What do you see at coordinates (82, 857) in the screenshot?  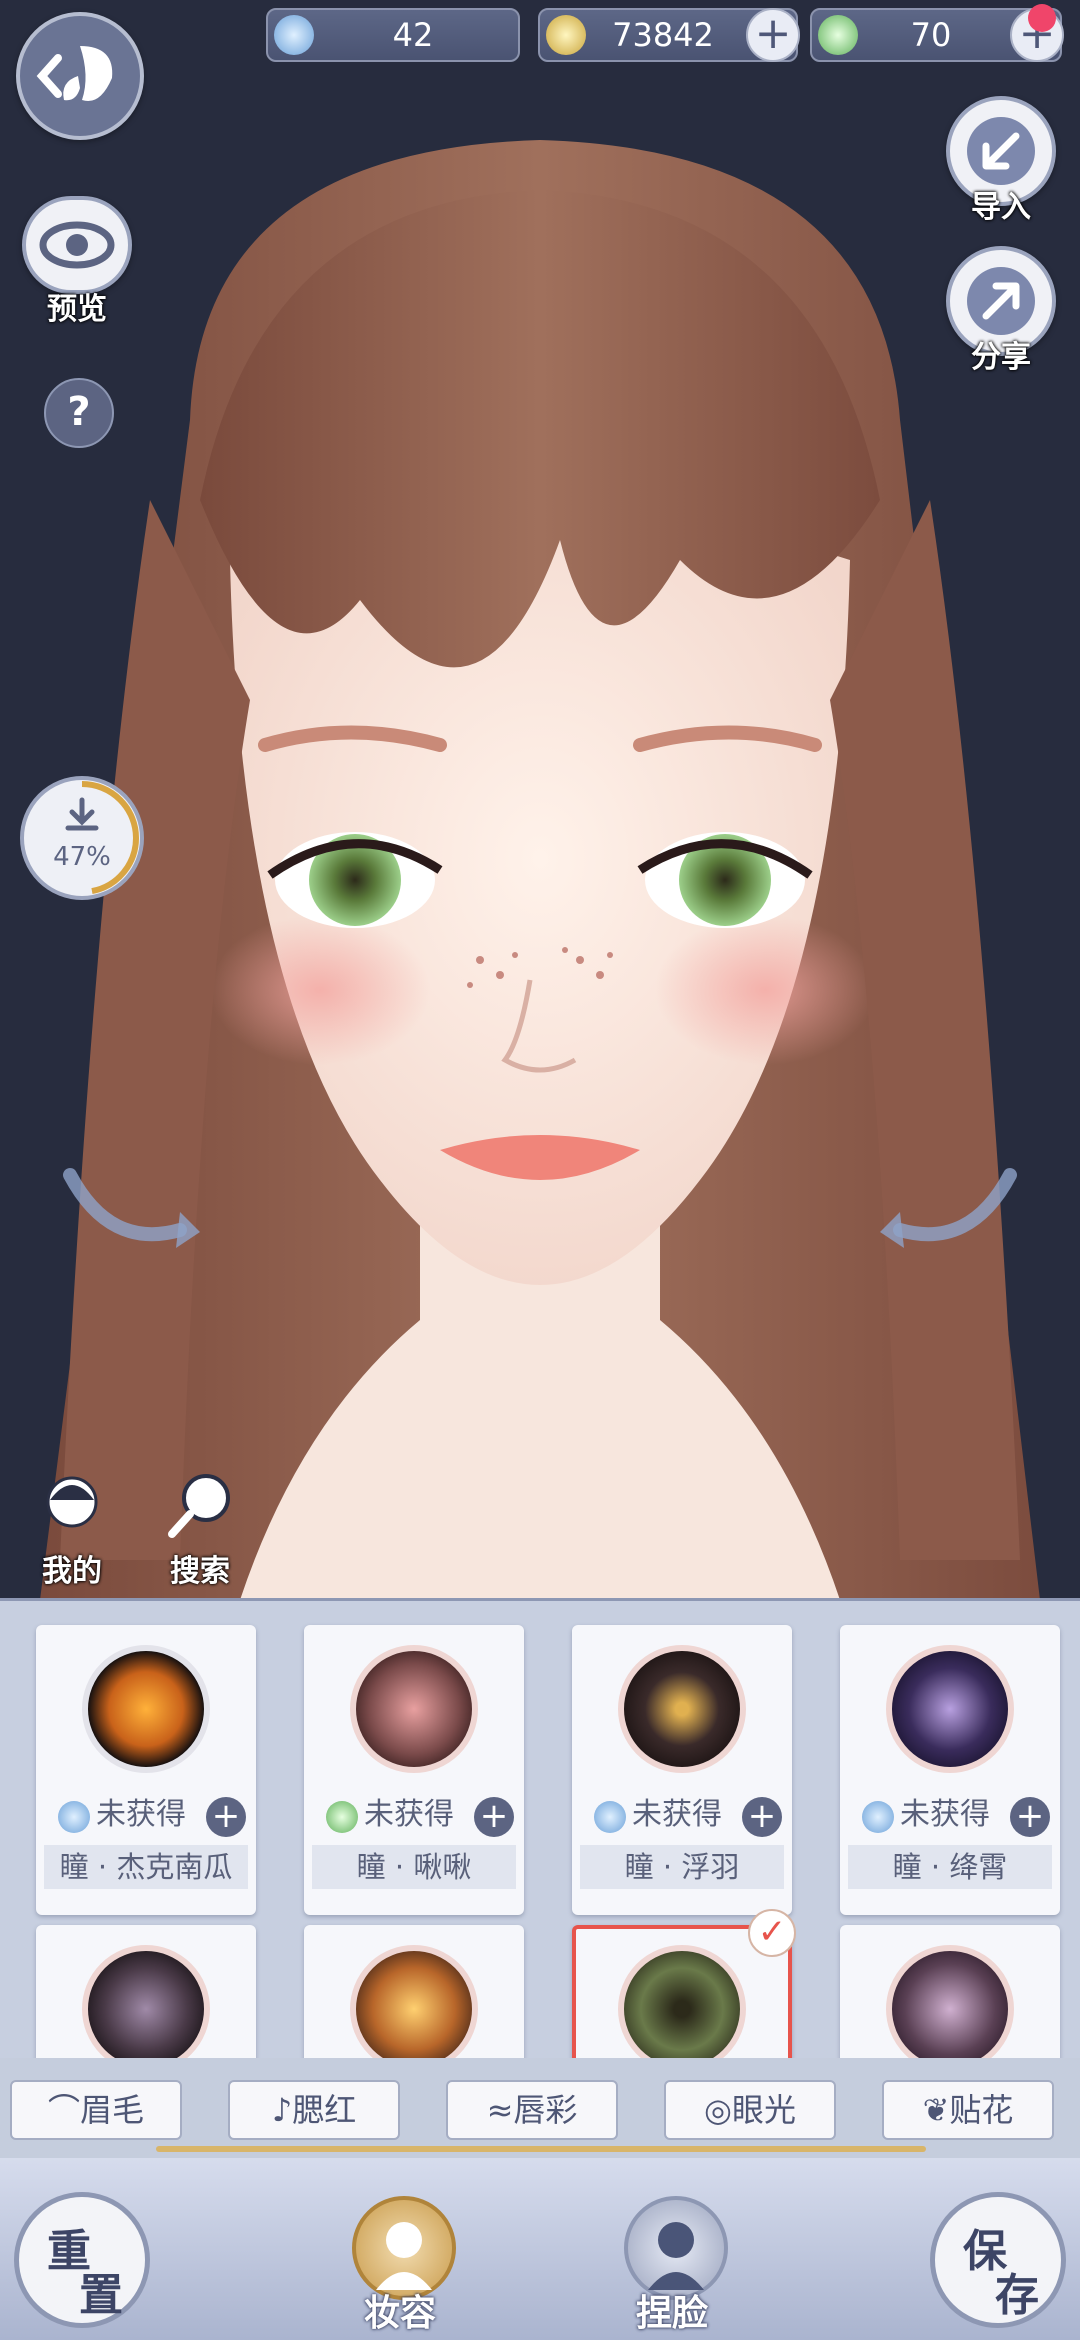 I see `download-percent: 47%` at bounding box center [82, 857].